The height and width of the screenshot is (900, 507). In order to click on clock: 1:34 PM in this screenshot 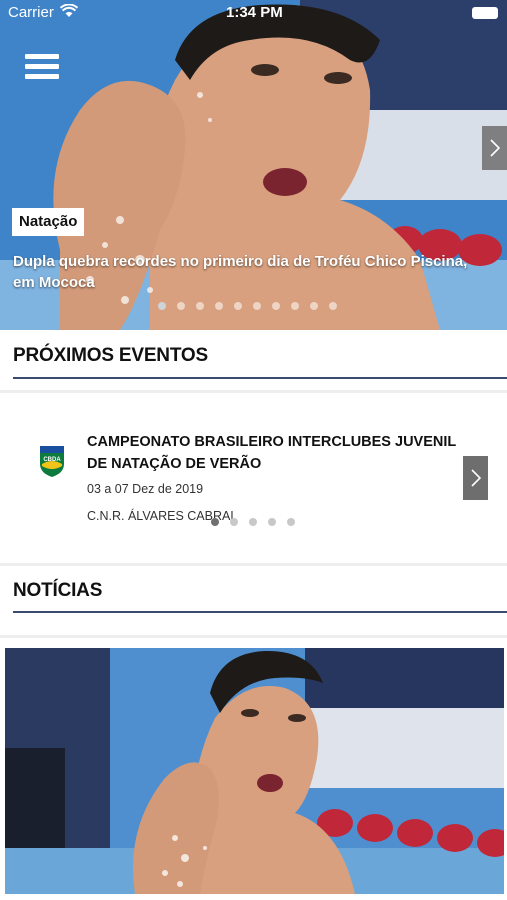, I will do `click(254, 12)`.